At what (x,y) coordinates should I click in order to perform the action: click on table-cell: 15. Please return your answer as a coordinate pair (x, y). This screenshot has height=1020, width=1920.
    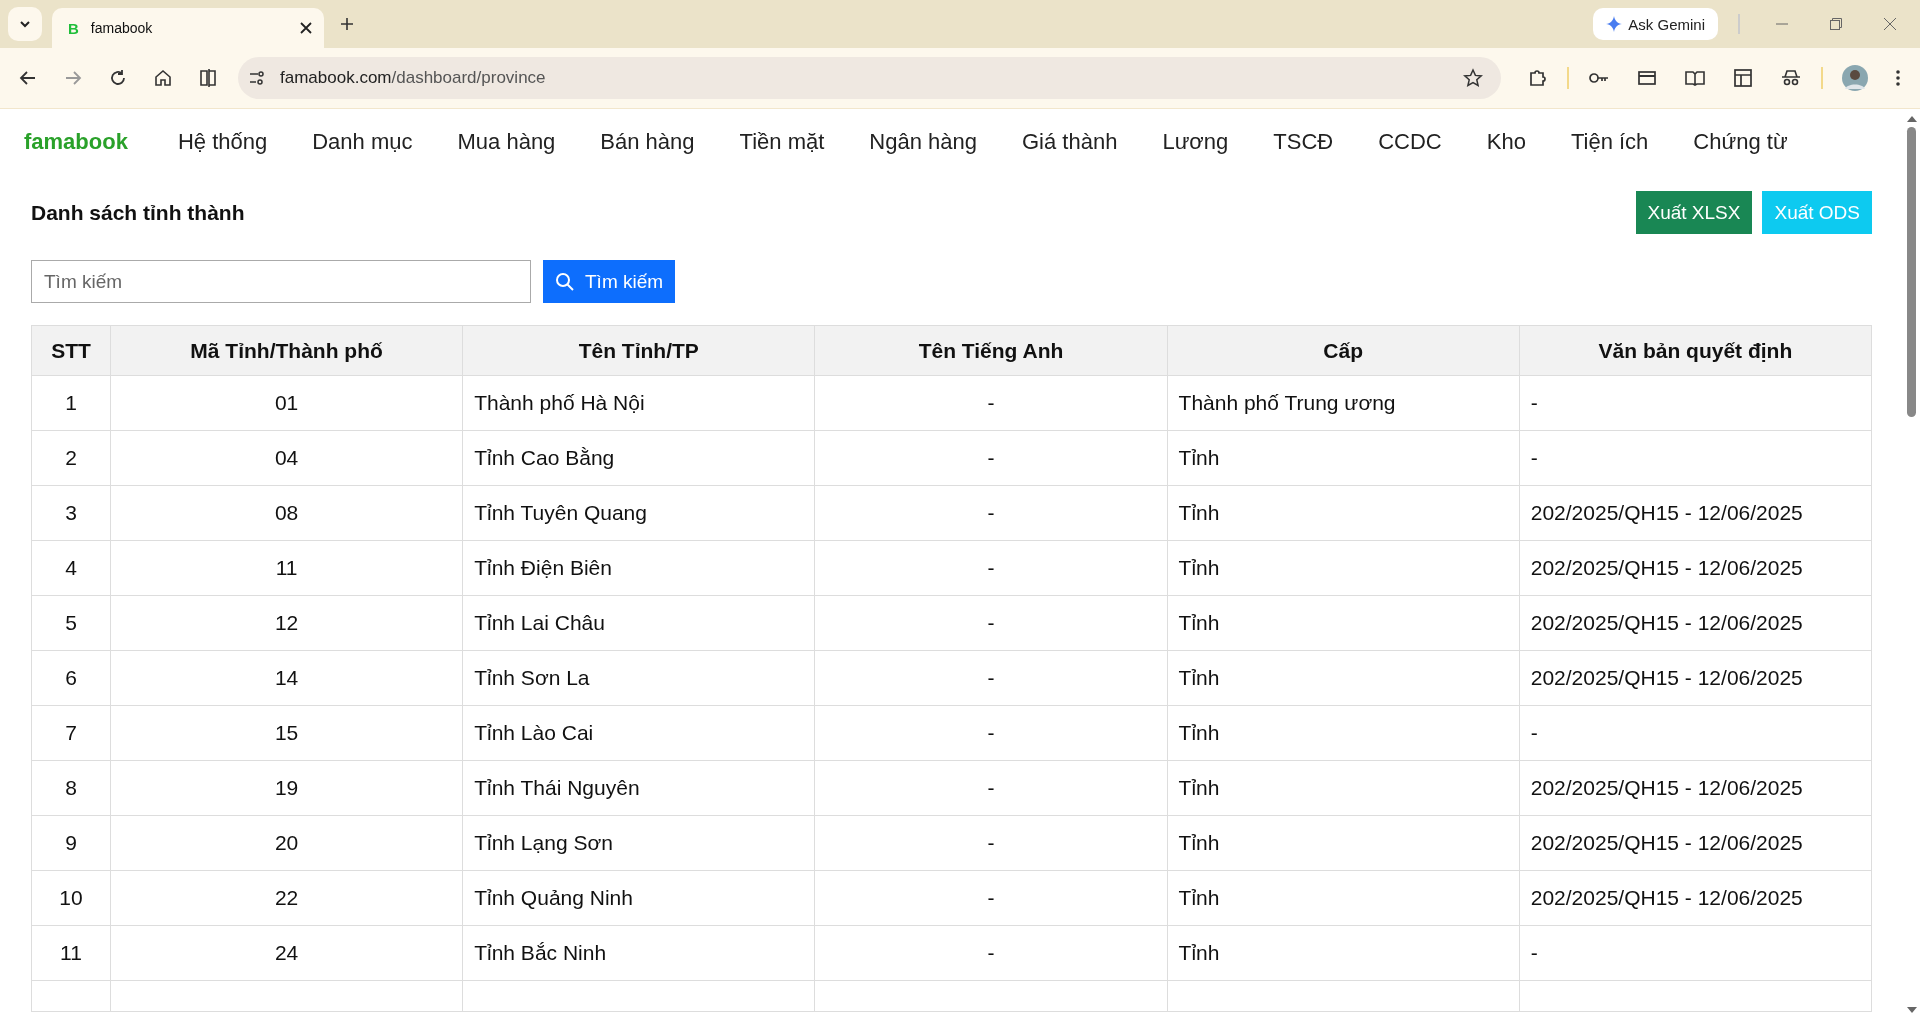
    Looking at the image, I should click on (286, 733).